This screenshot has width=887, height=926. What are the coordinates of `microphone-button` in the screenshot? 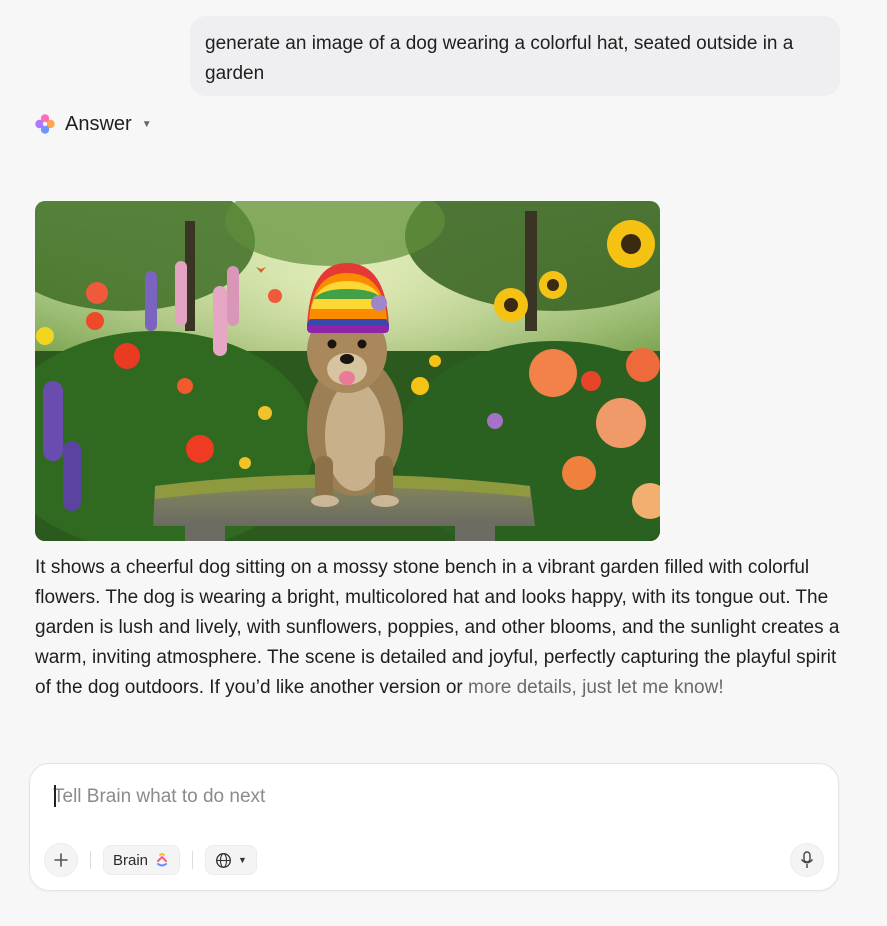 It's located at (807, 860).